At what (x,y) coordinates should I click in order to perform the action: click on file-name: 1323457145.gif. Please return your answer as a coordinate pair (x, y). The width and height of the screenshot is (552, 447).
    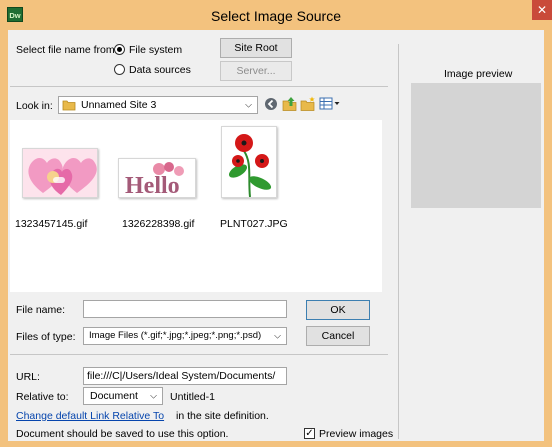
    Looking at the image, I should click on (51, 224).